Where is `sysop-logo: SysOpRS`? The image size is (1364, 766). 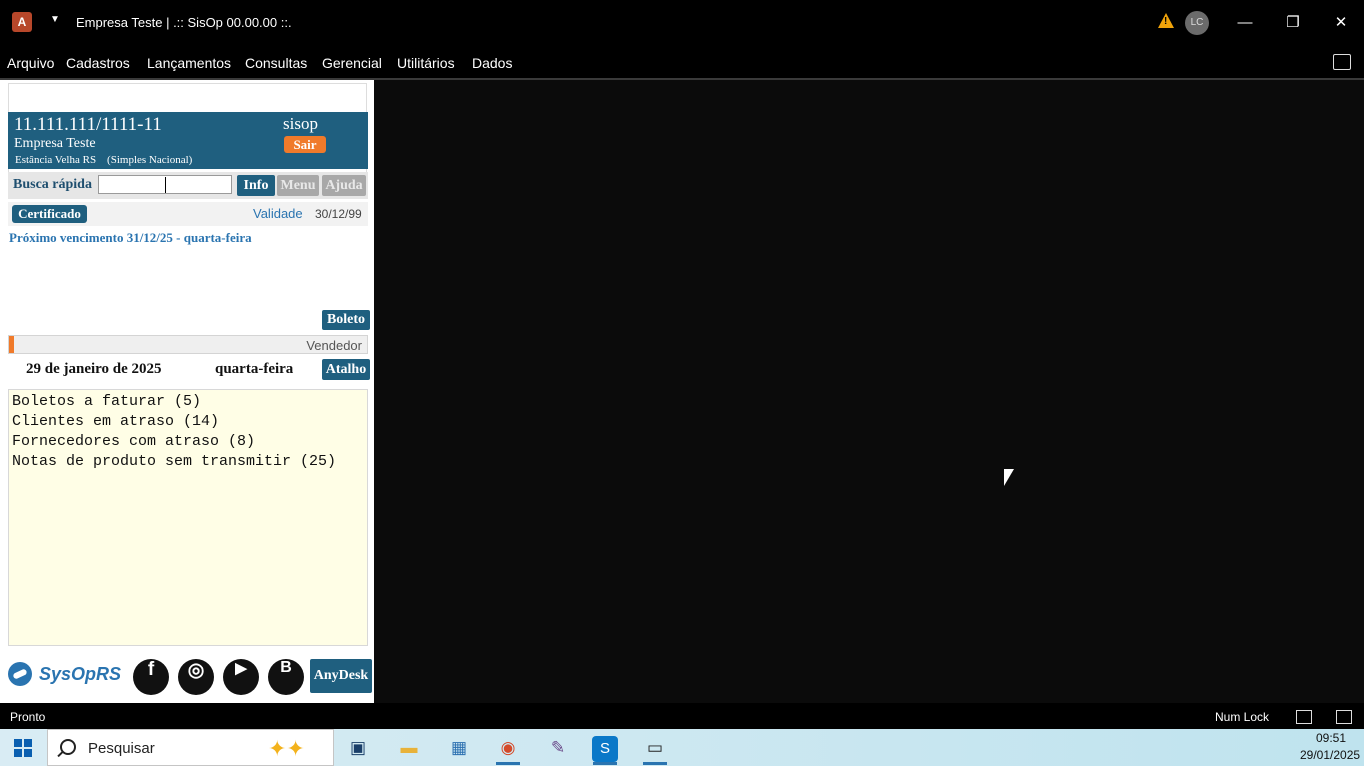
sysop-logo: SysOpRS is located at coordinates (65, 675).